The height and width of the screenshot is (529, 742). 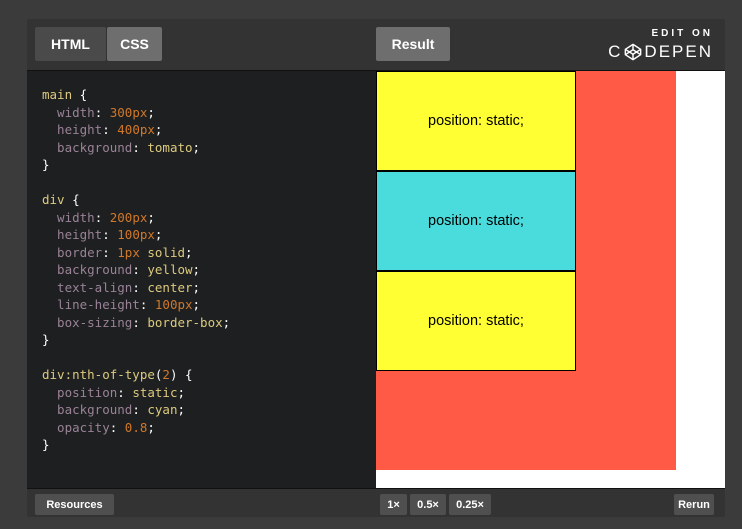 What do you see at coordinates (209, 130) in the screenshot?
I see `code-line: height: 400px;` at bounding box center [209, 130].